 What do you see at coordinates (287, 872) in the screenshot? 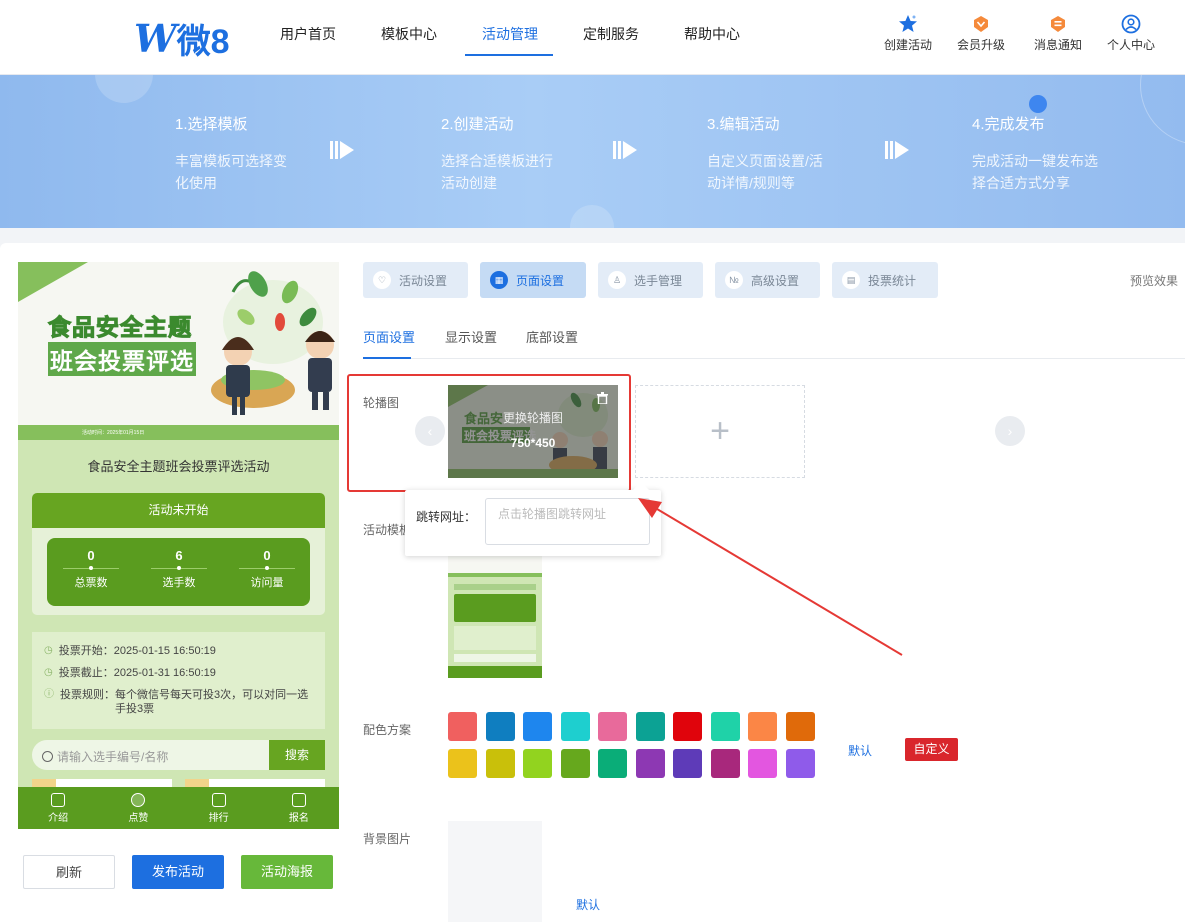
I see `activity-poster-button: 活动海报` at bounding box center [287, 872].